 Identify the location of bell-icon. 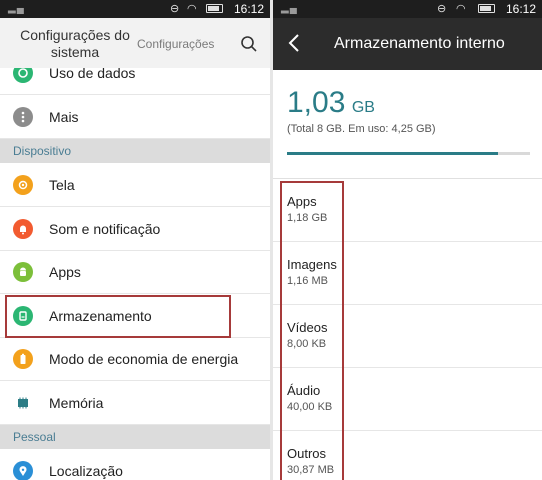
(23, 228).